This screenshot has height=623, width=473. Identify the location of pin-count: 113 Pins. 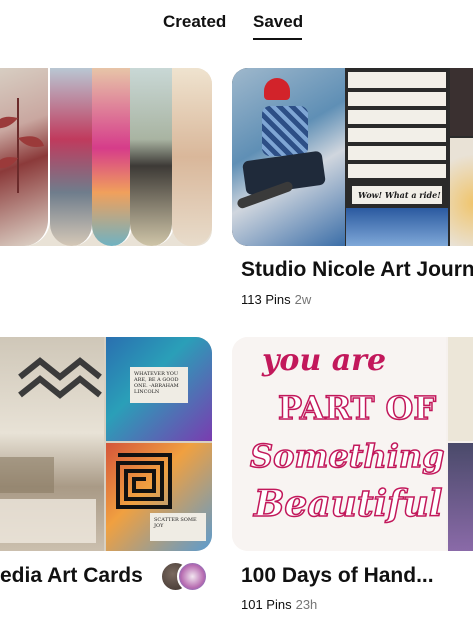
(266, 299).